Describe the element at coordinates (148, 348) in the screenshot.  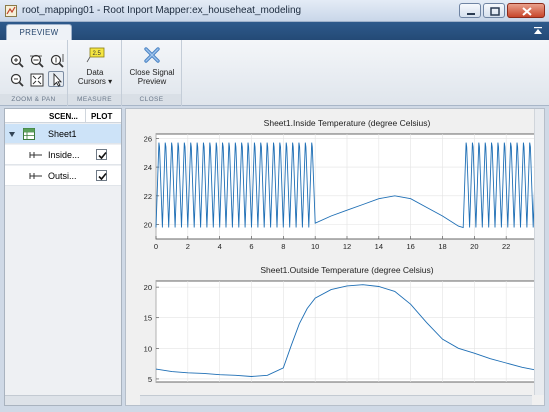
I see `y-tick-label: 10` at that location.